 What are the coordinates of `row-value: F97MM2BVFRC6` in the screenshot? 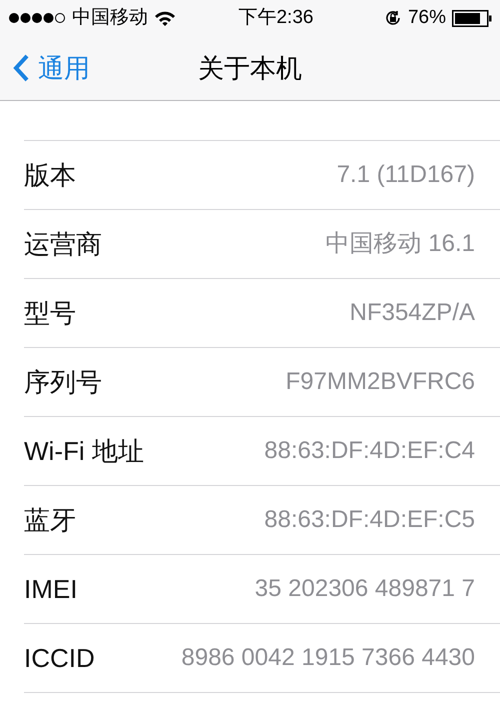 It's located at (380, 382).